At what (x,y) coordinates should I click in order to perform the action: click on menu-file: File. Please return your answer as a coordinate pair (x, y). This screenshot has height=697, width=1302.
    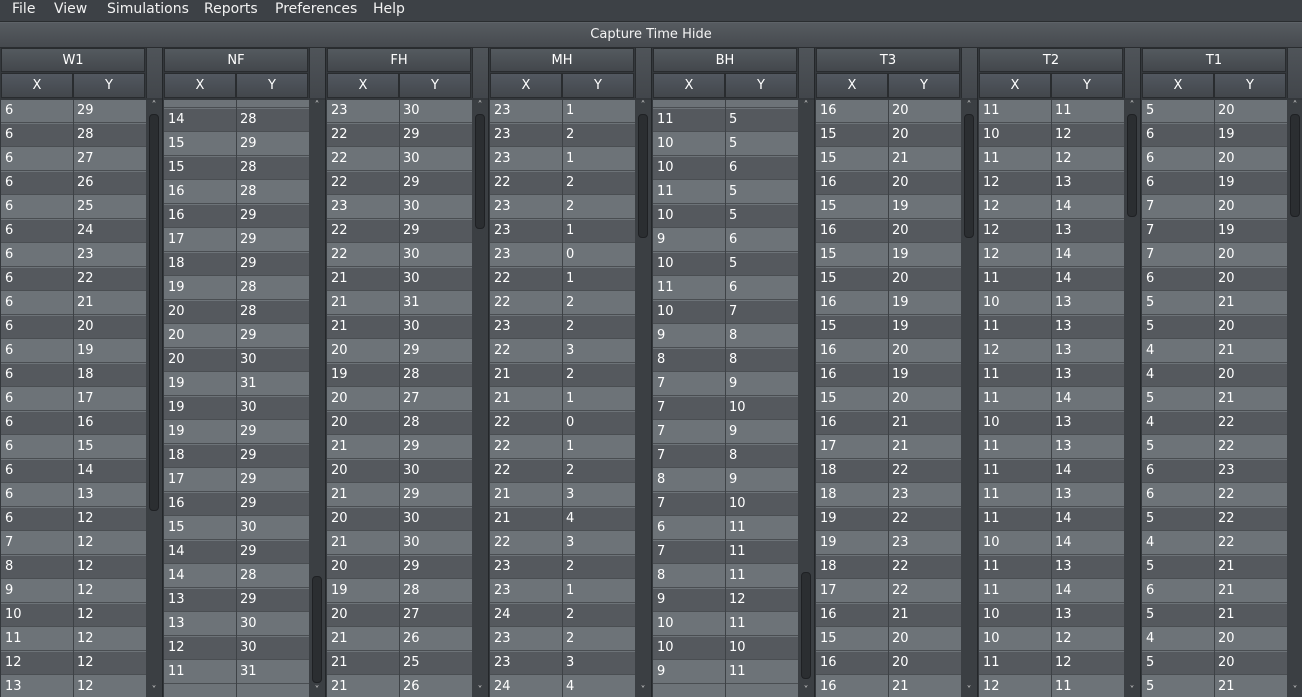
    Looking at the image, I should click on (23, 10).